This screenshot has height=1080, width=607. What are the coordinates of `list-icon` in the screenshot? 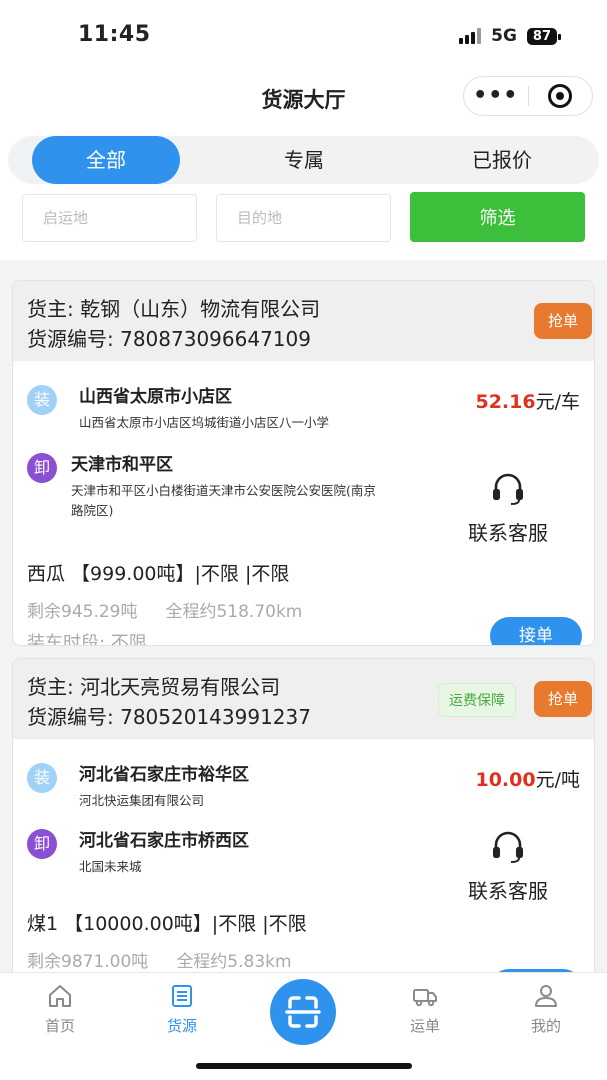 It's located at (182, 996).